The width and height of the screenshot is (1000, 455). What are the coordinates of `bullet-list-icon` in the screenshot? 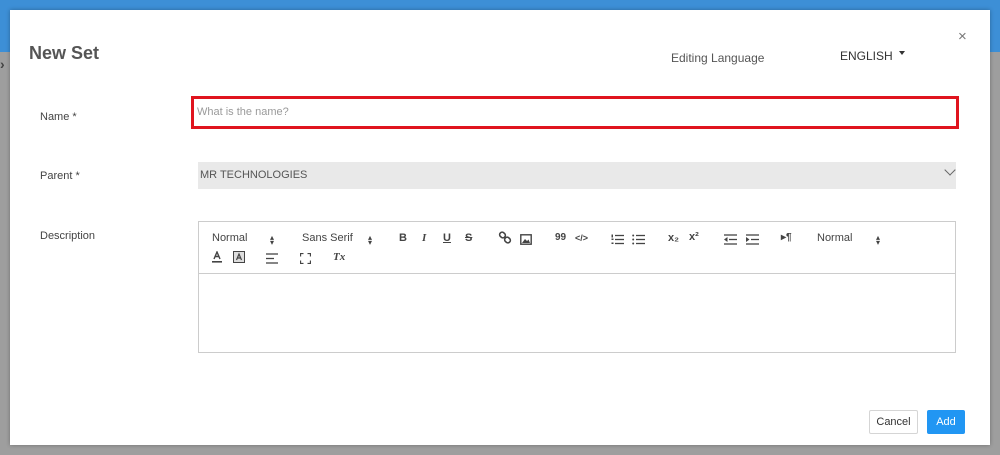 It's located at (638, 241).